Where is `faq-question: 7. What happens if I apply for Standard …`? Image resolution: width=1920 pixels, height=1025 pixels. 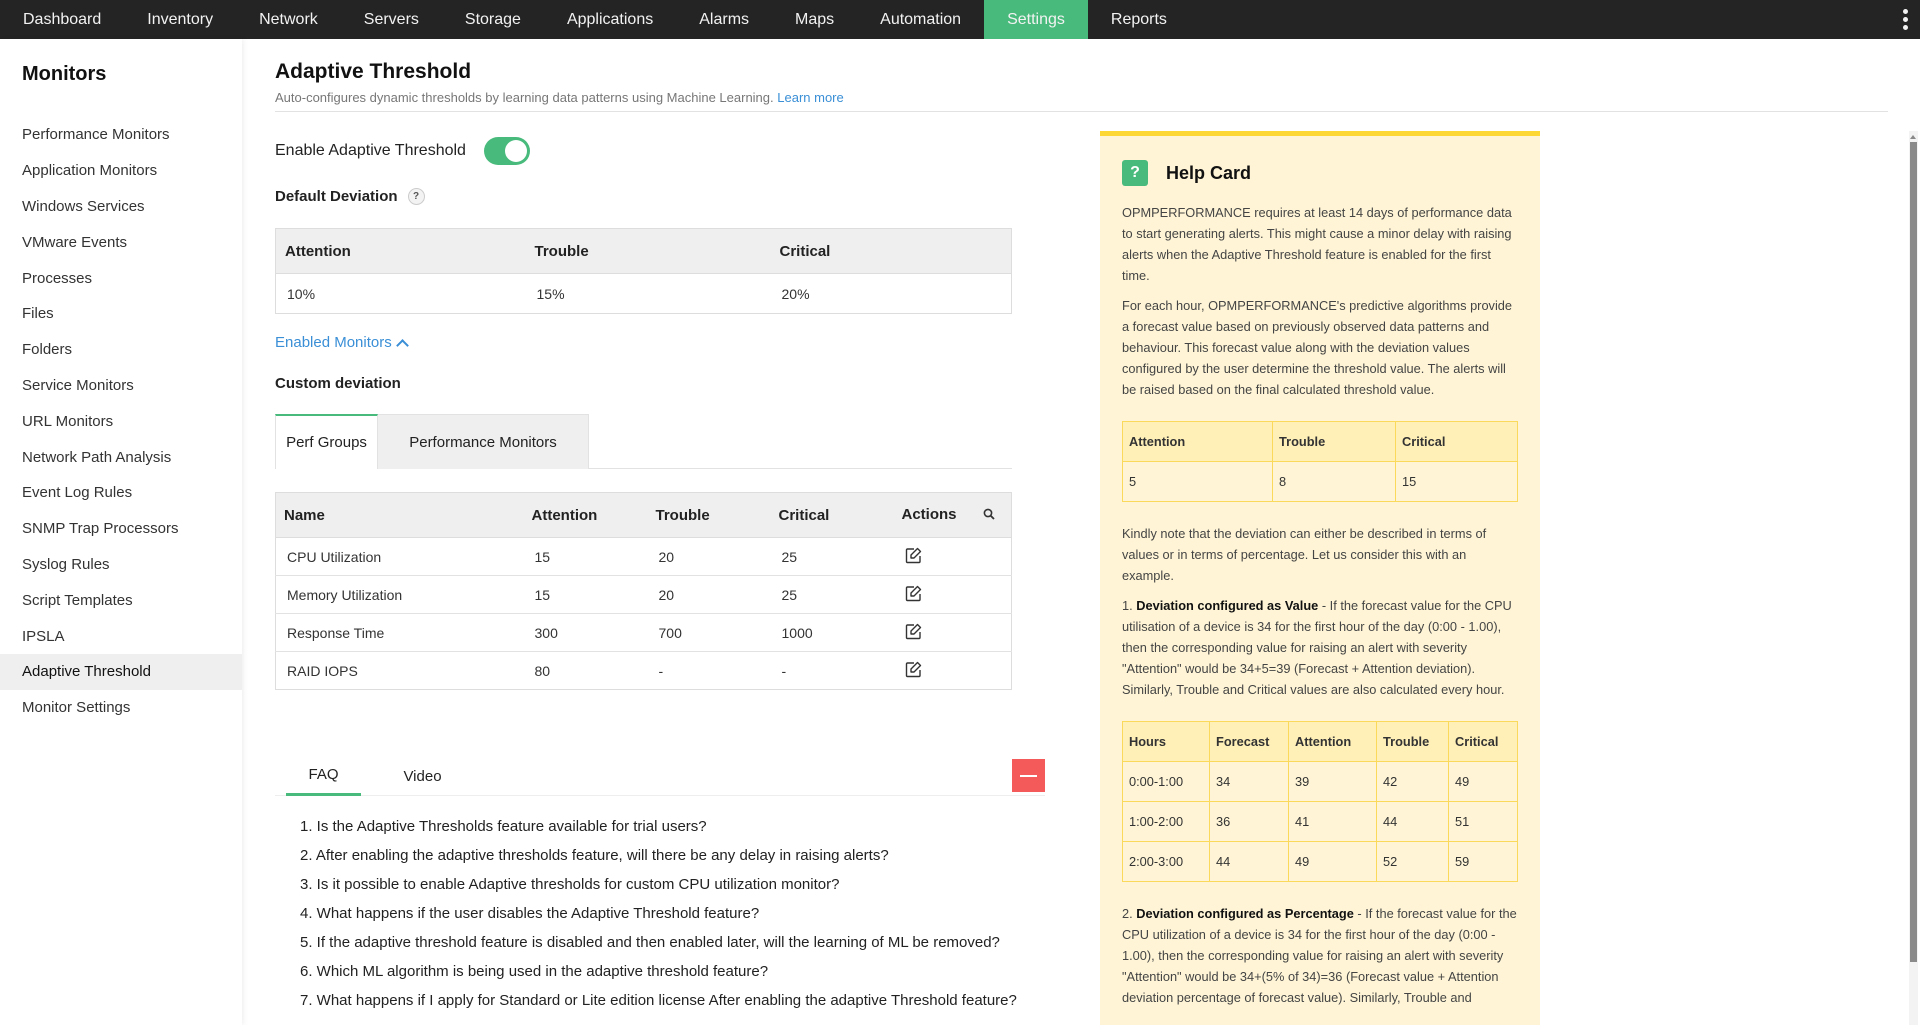 faq-question: 7. What happens if I apply for Standard … is located at coordinates (660, 1000).